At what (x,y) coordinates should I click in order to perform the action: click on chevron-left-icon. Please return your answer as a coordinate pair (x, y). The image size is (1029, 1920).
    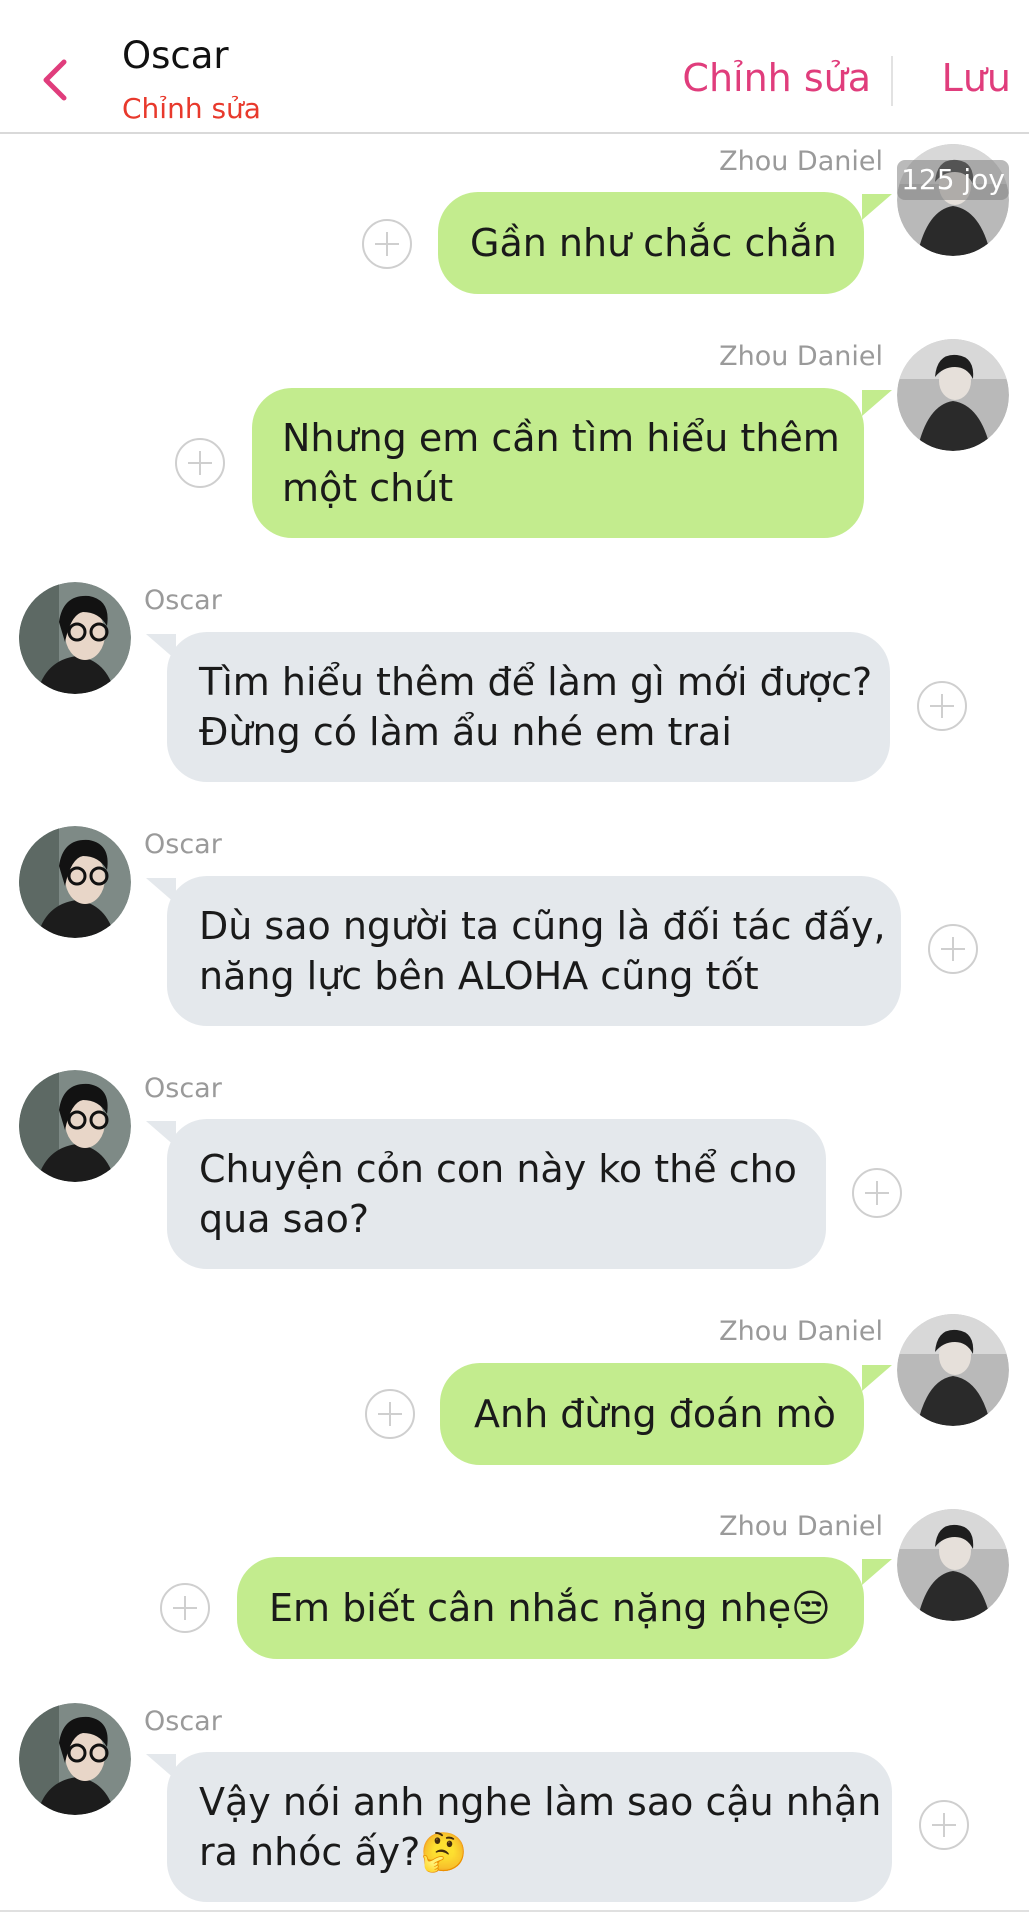
    Looking at the image, I should click on (55, 80).